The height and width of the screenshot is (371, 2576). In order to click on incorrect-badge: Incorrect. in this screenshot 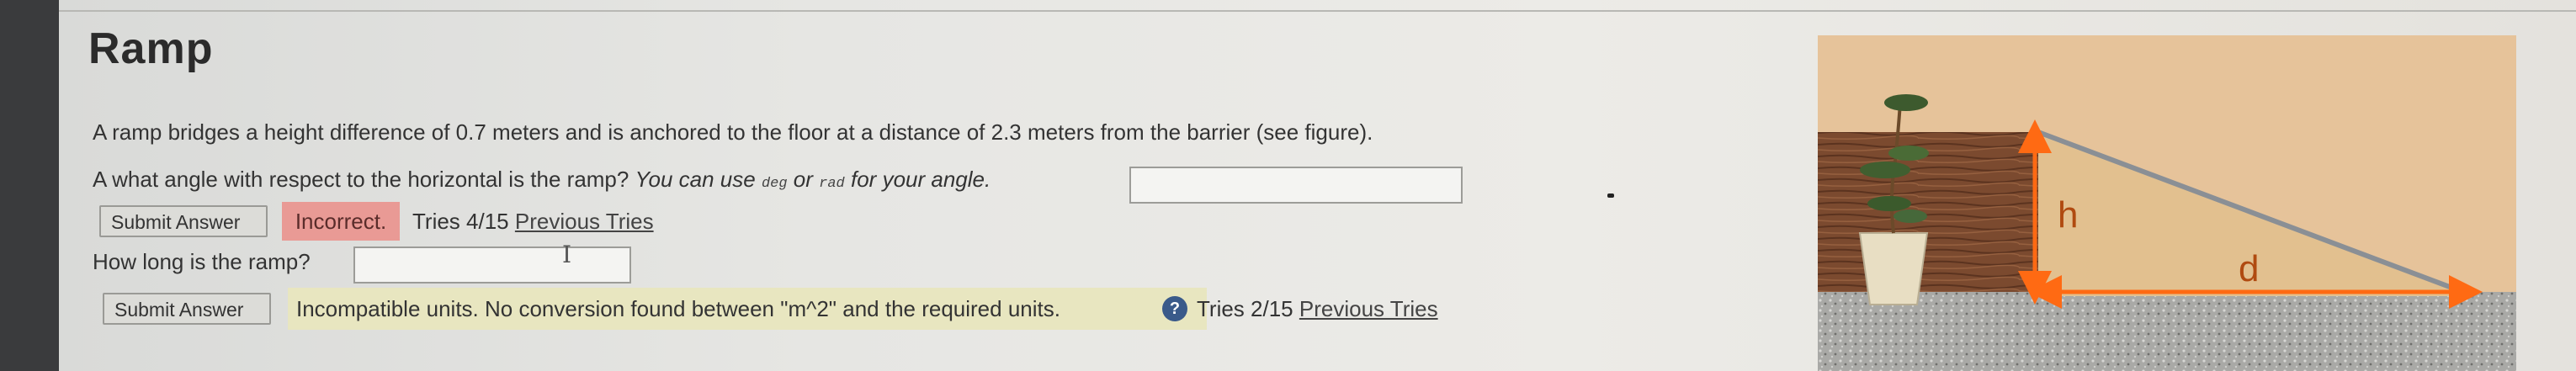, I will do `click(341, 221)`.